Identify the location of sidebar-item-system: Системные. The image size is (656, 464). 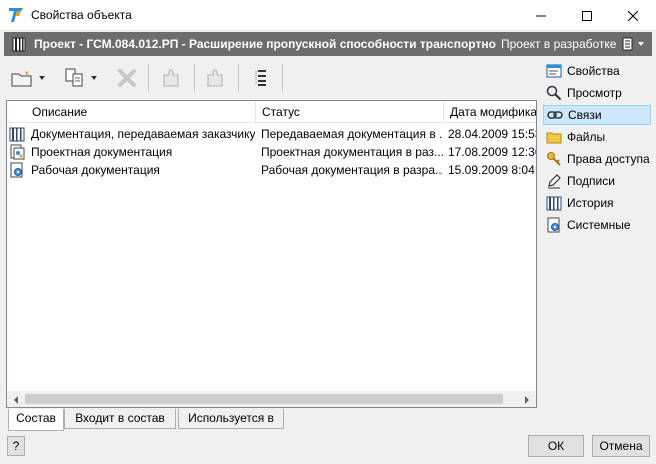
(597, 225).